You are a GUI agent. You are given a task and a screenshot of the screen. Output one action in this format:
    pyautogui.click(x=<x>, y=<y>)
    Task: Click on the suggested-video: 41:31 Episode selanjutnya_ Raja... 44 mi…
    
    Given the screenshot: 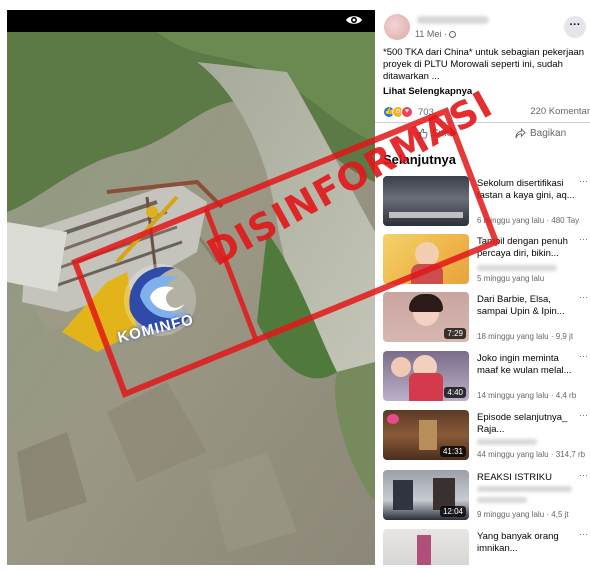 What is the action you would take?
    pyautogui.click(x=486, y=435)
    